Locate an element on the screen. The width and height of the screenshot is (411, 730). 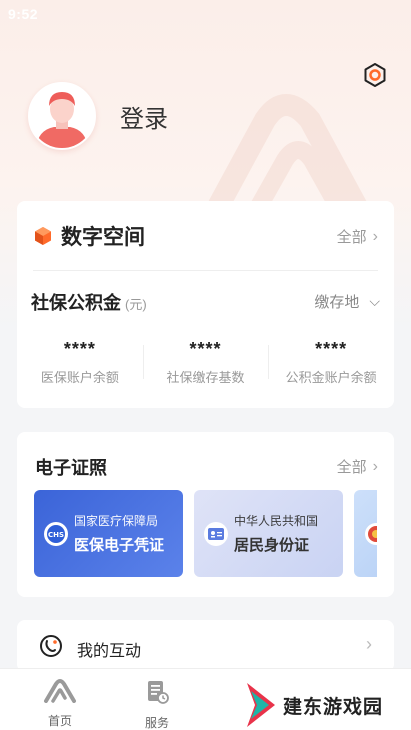
digital-space-all-link: 全部 › is located at coordinates (357, 236).